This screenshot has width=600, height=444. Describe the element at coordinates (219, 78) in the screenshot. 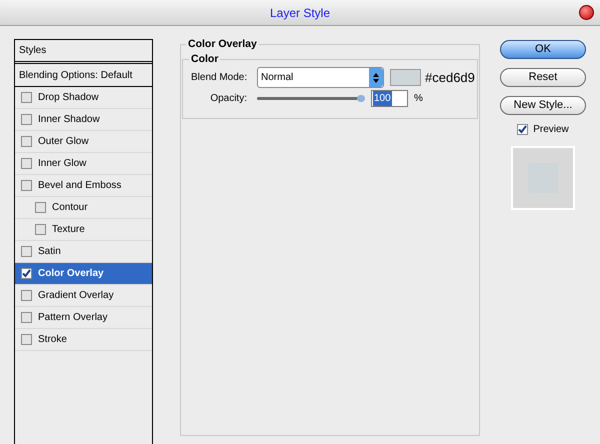

I see `blend-mode-label: Blend Mode:` at that location.